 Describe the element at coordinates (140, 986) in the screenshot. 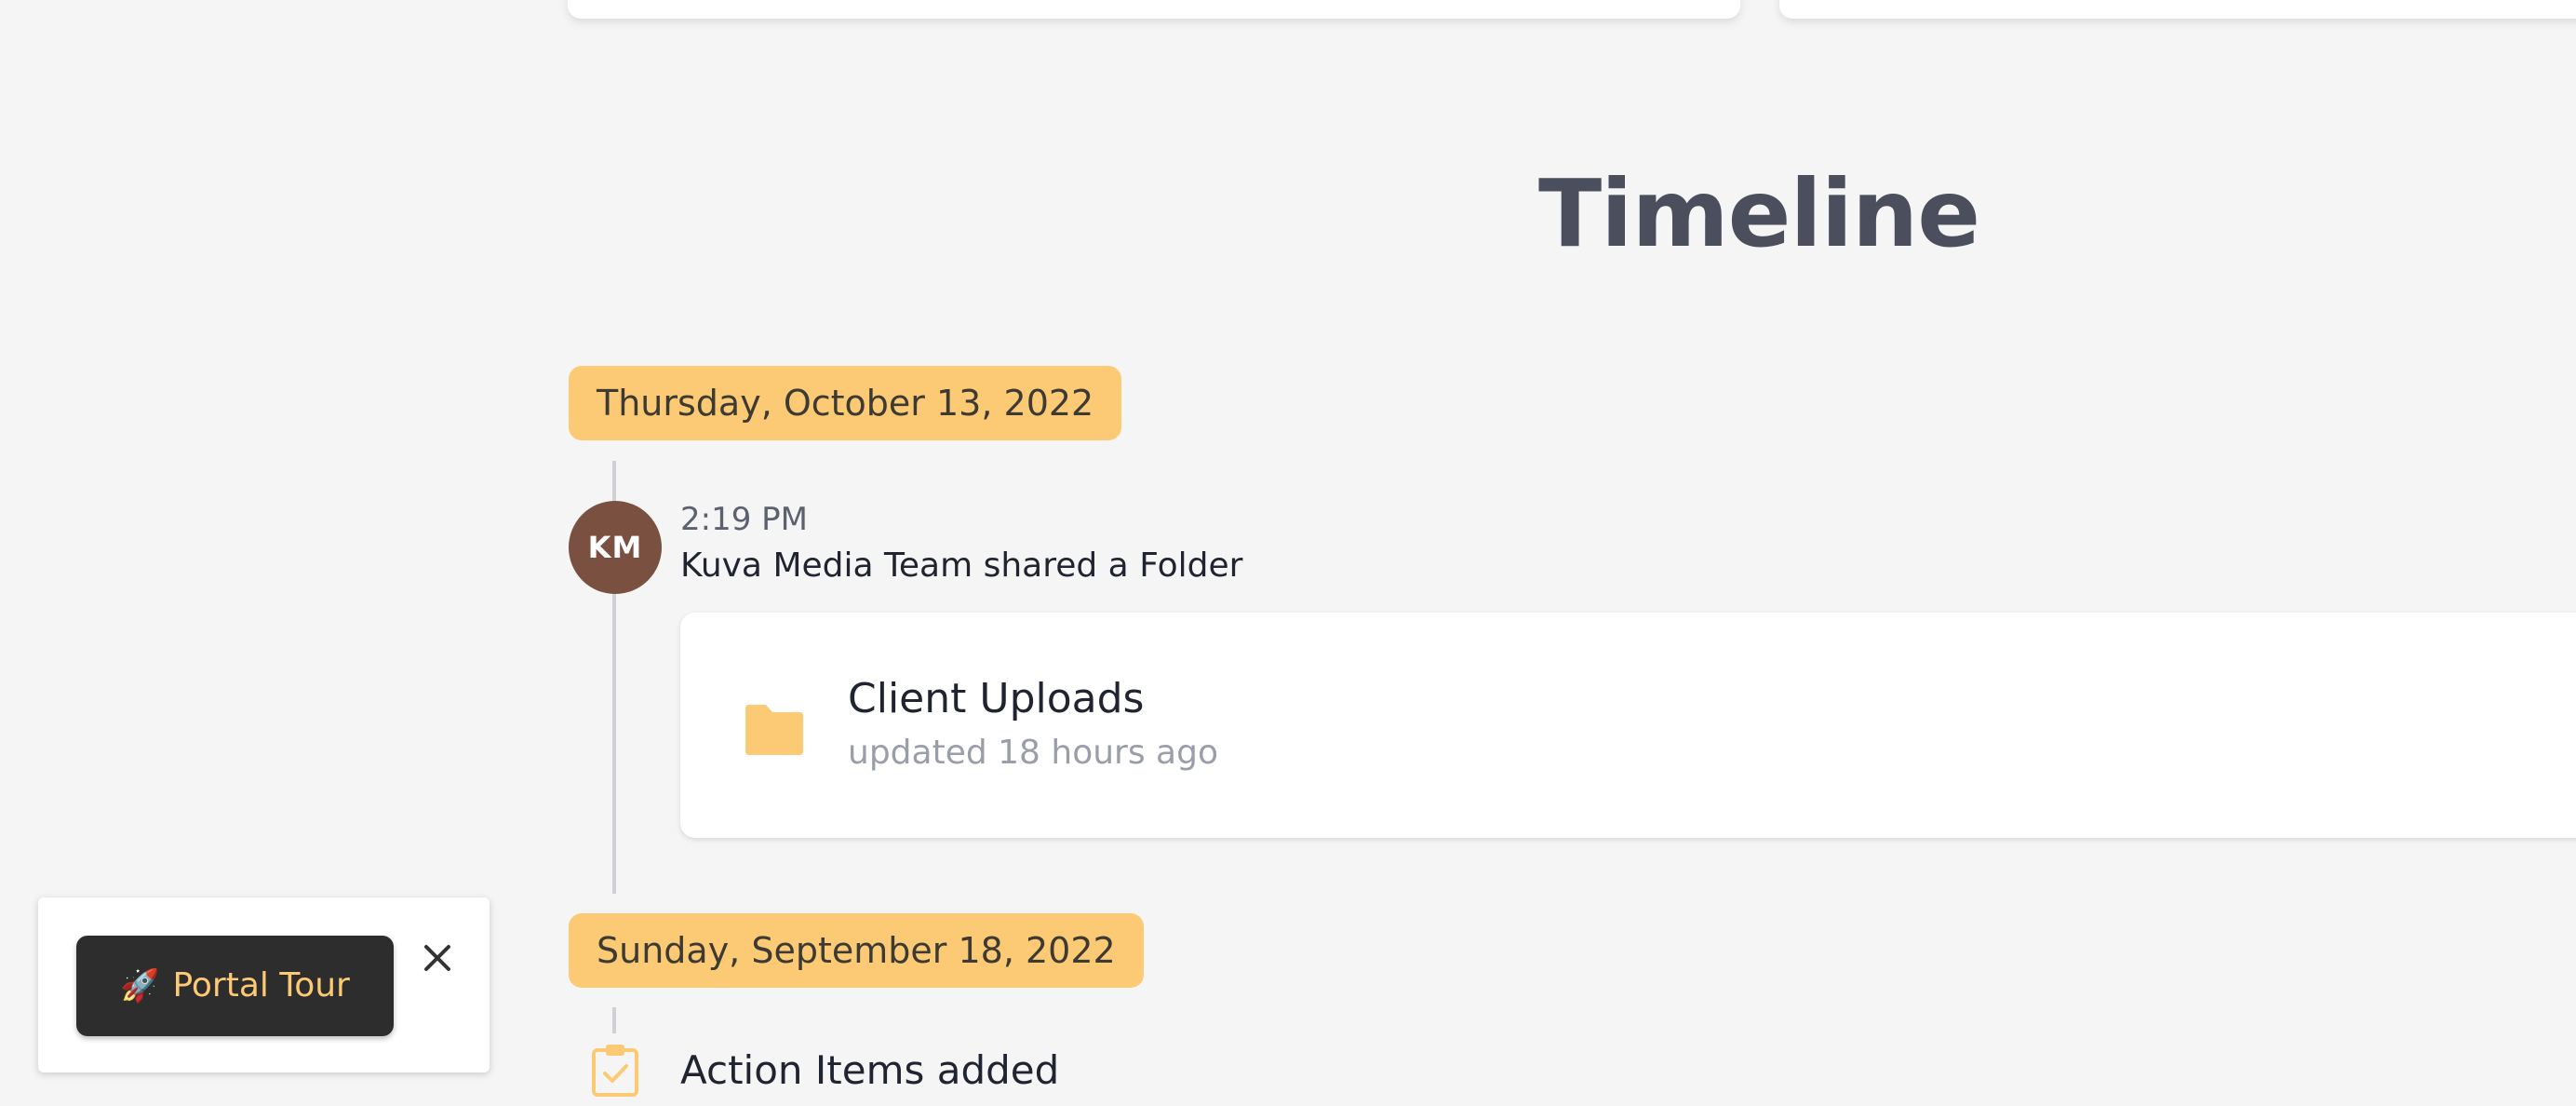

I see `rocket-icon: 🚀` at that location.